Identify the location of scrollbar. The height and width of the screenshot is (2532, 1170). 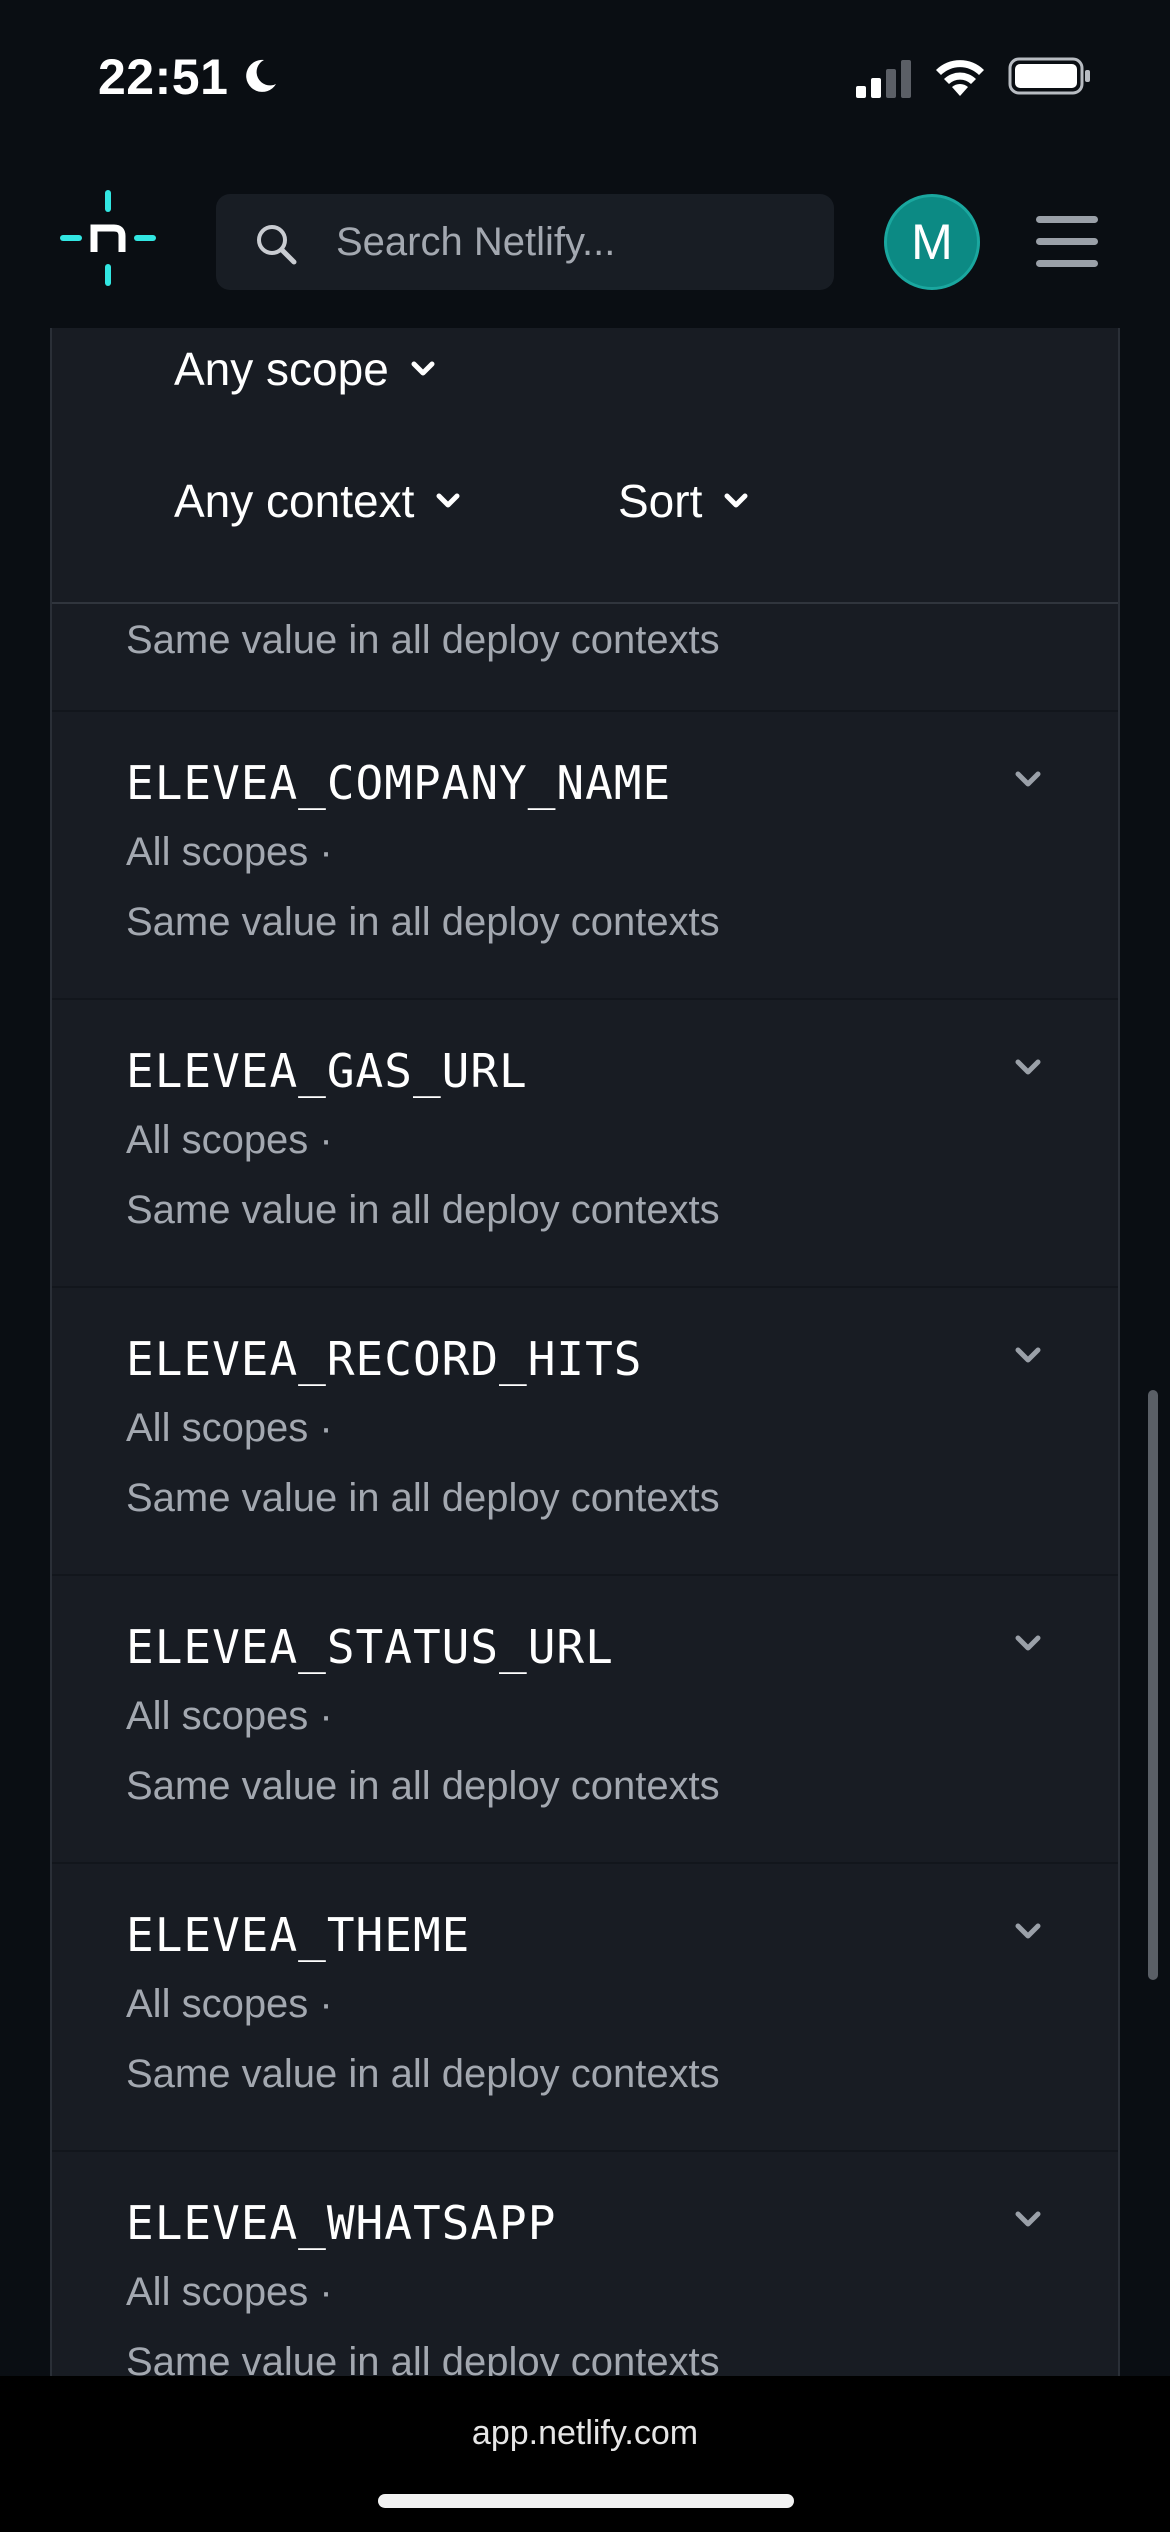
(1153, 1685).